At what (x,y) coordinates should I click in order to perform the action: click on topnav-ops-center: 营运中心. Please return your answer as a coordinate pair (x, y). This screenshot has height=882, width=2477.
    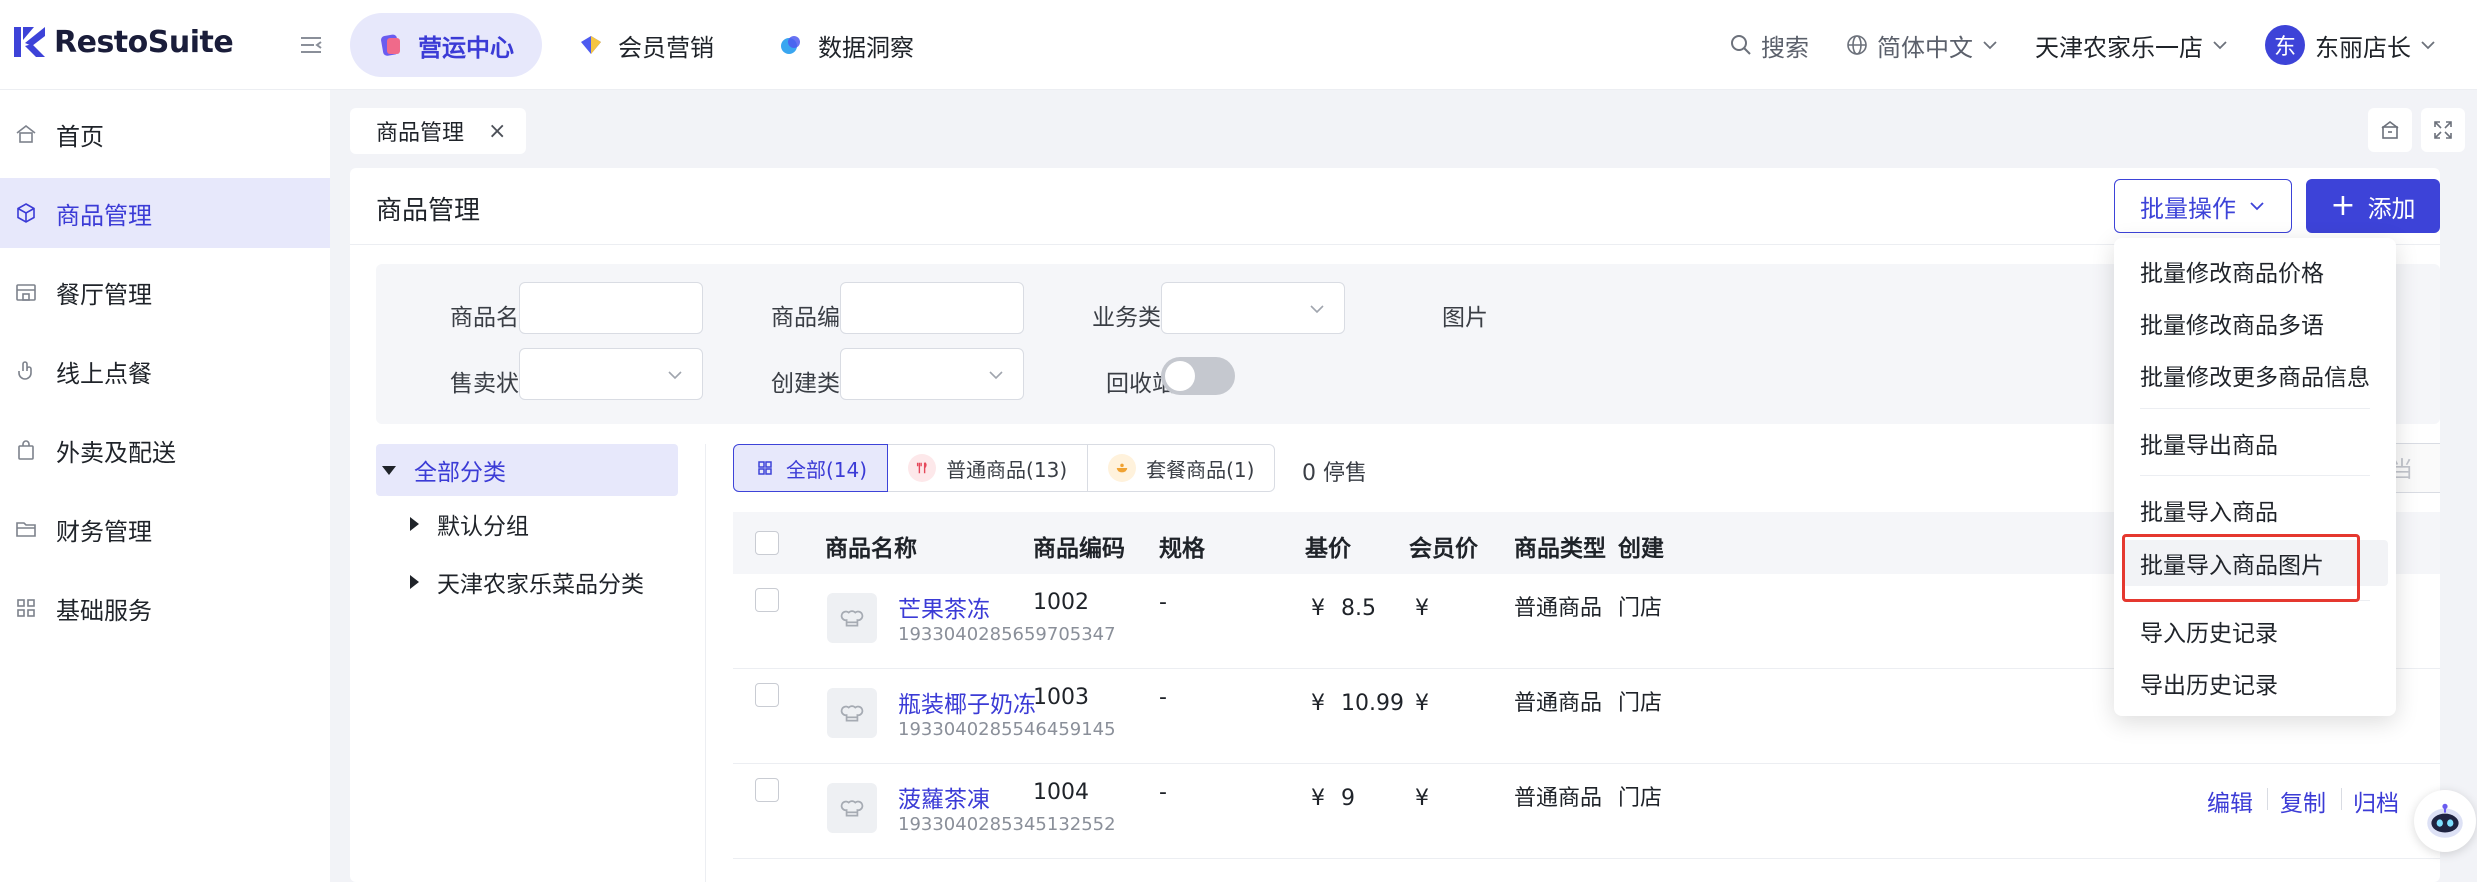
    Looking at the image, I should click on (446, 45).